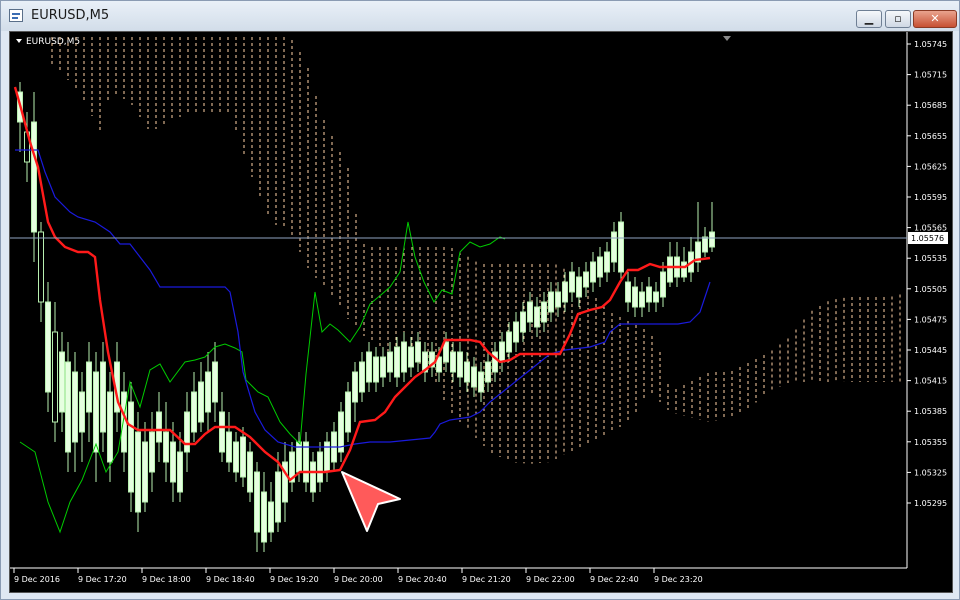 This screenshot has height=600, width=960. Describe the element at coordinates (930, 75) in the screenshot. I see `price-tick-label: 1.05715` at that location.